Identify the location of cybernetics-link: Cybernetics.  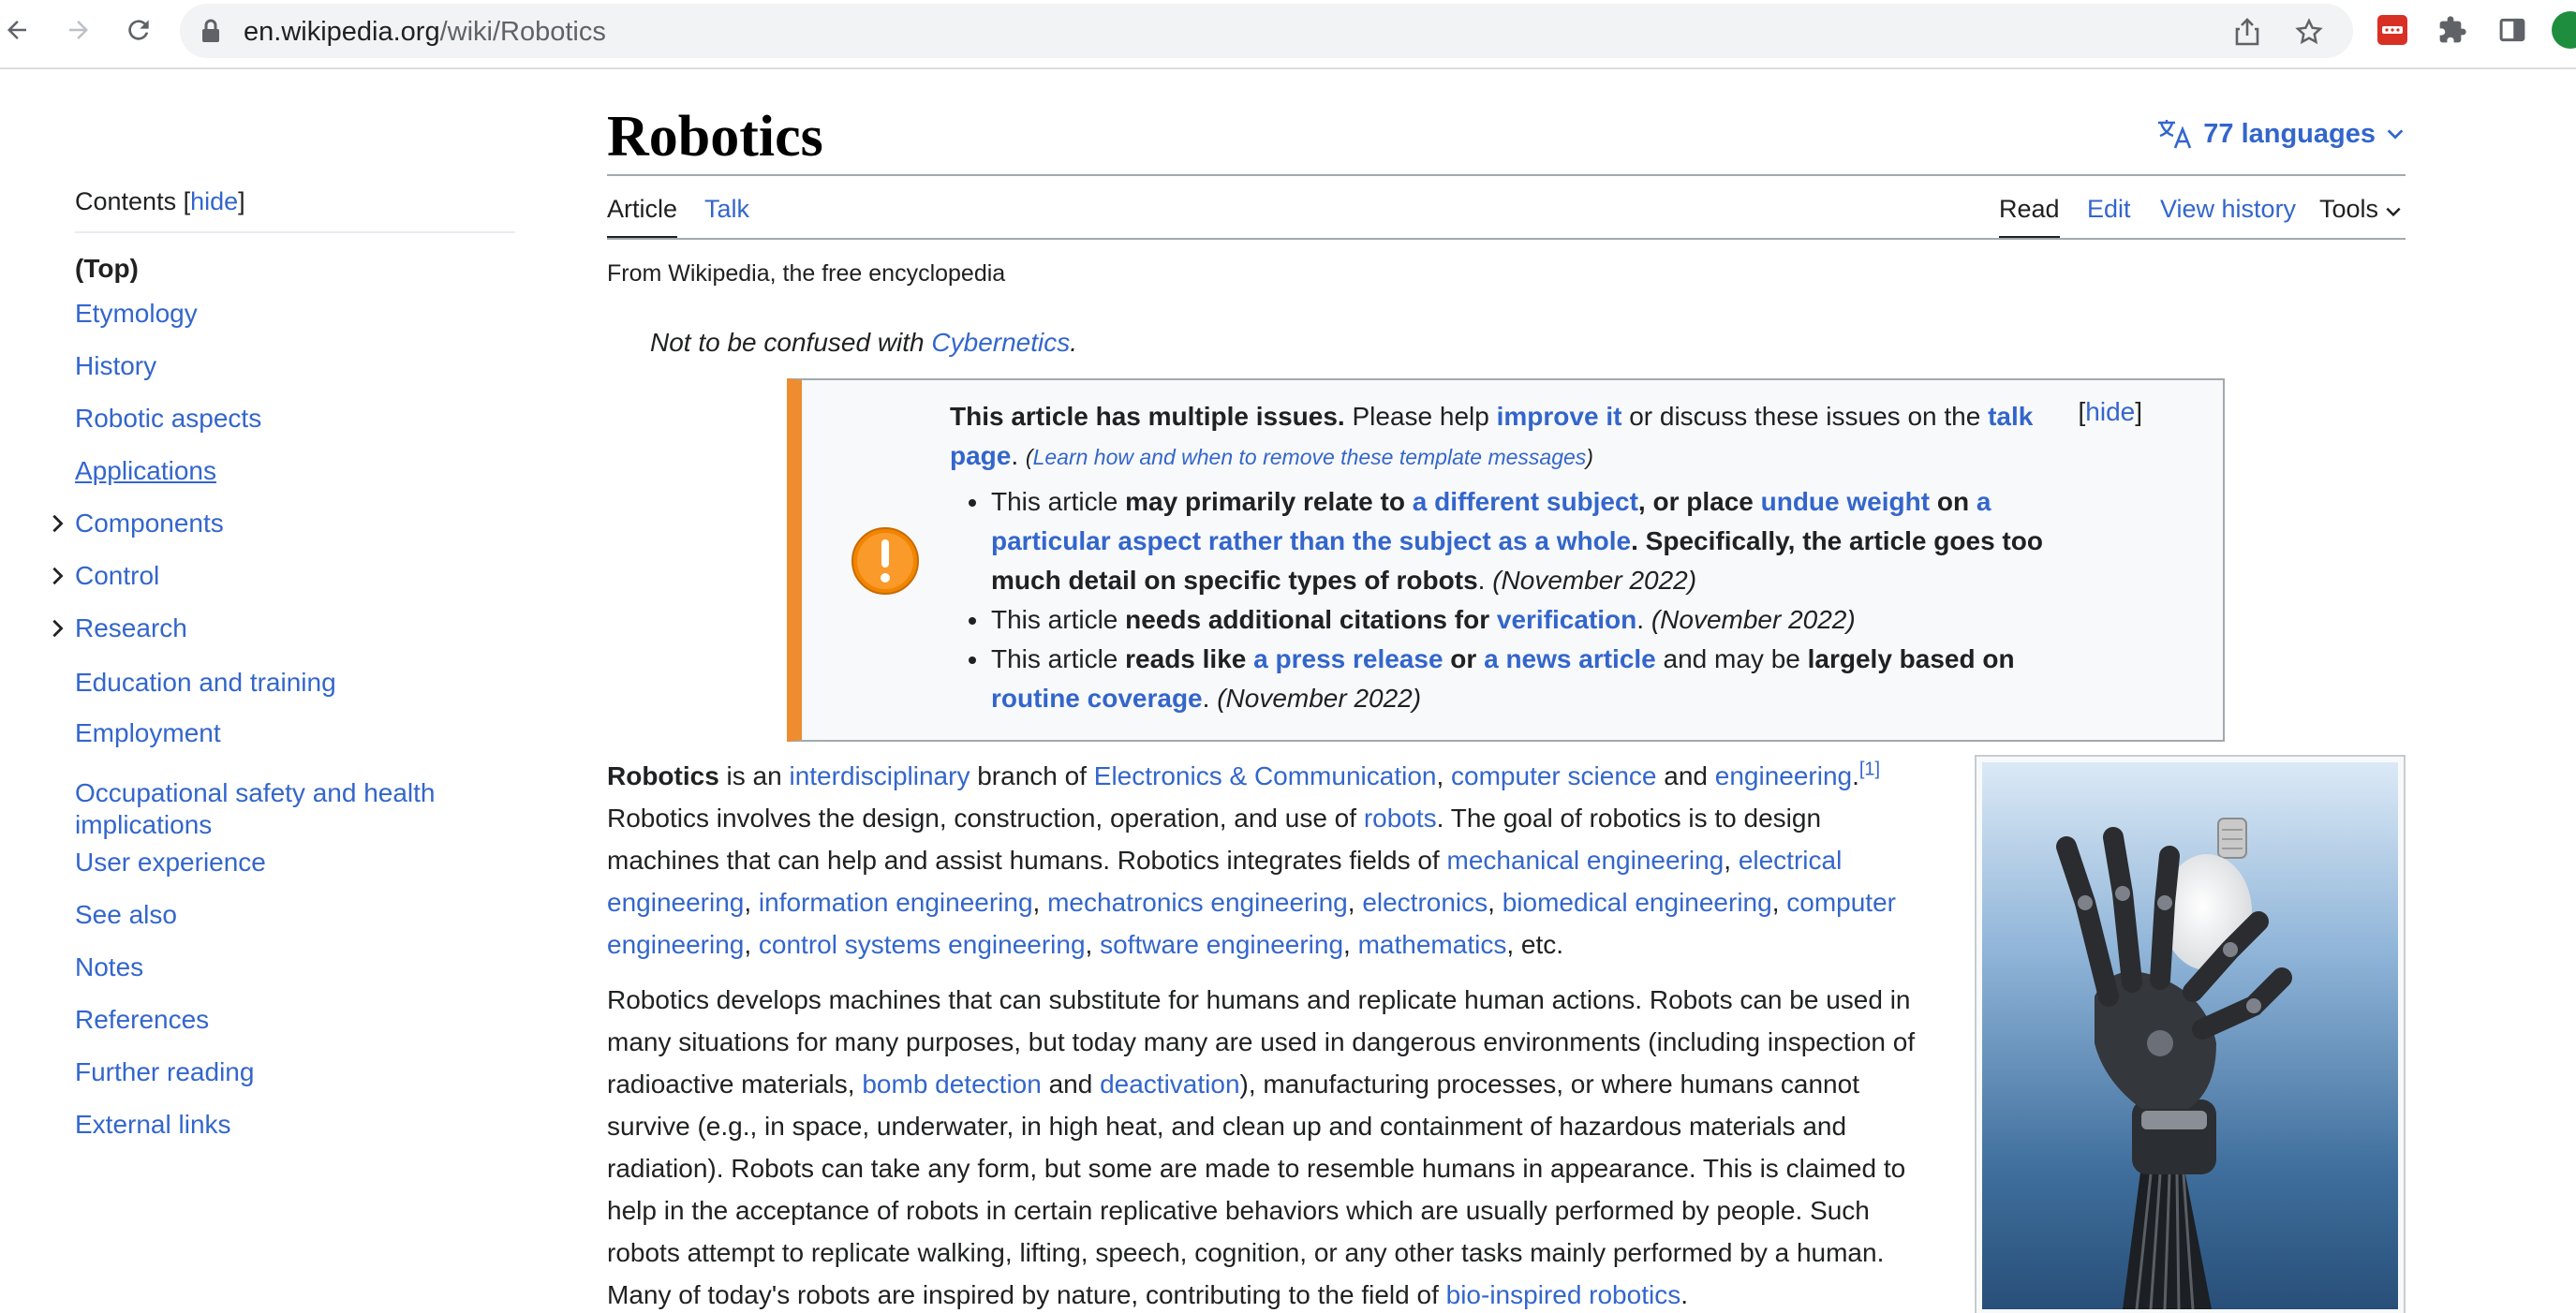
(1000, 342).